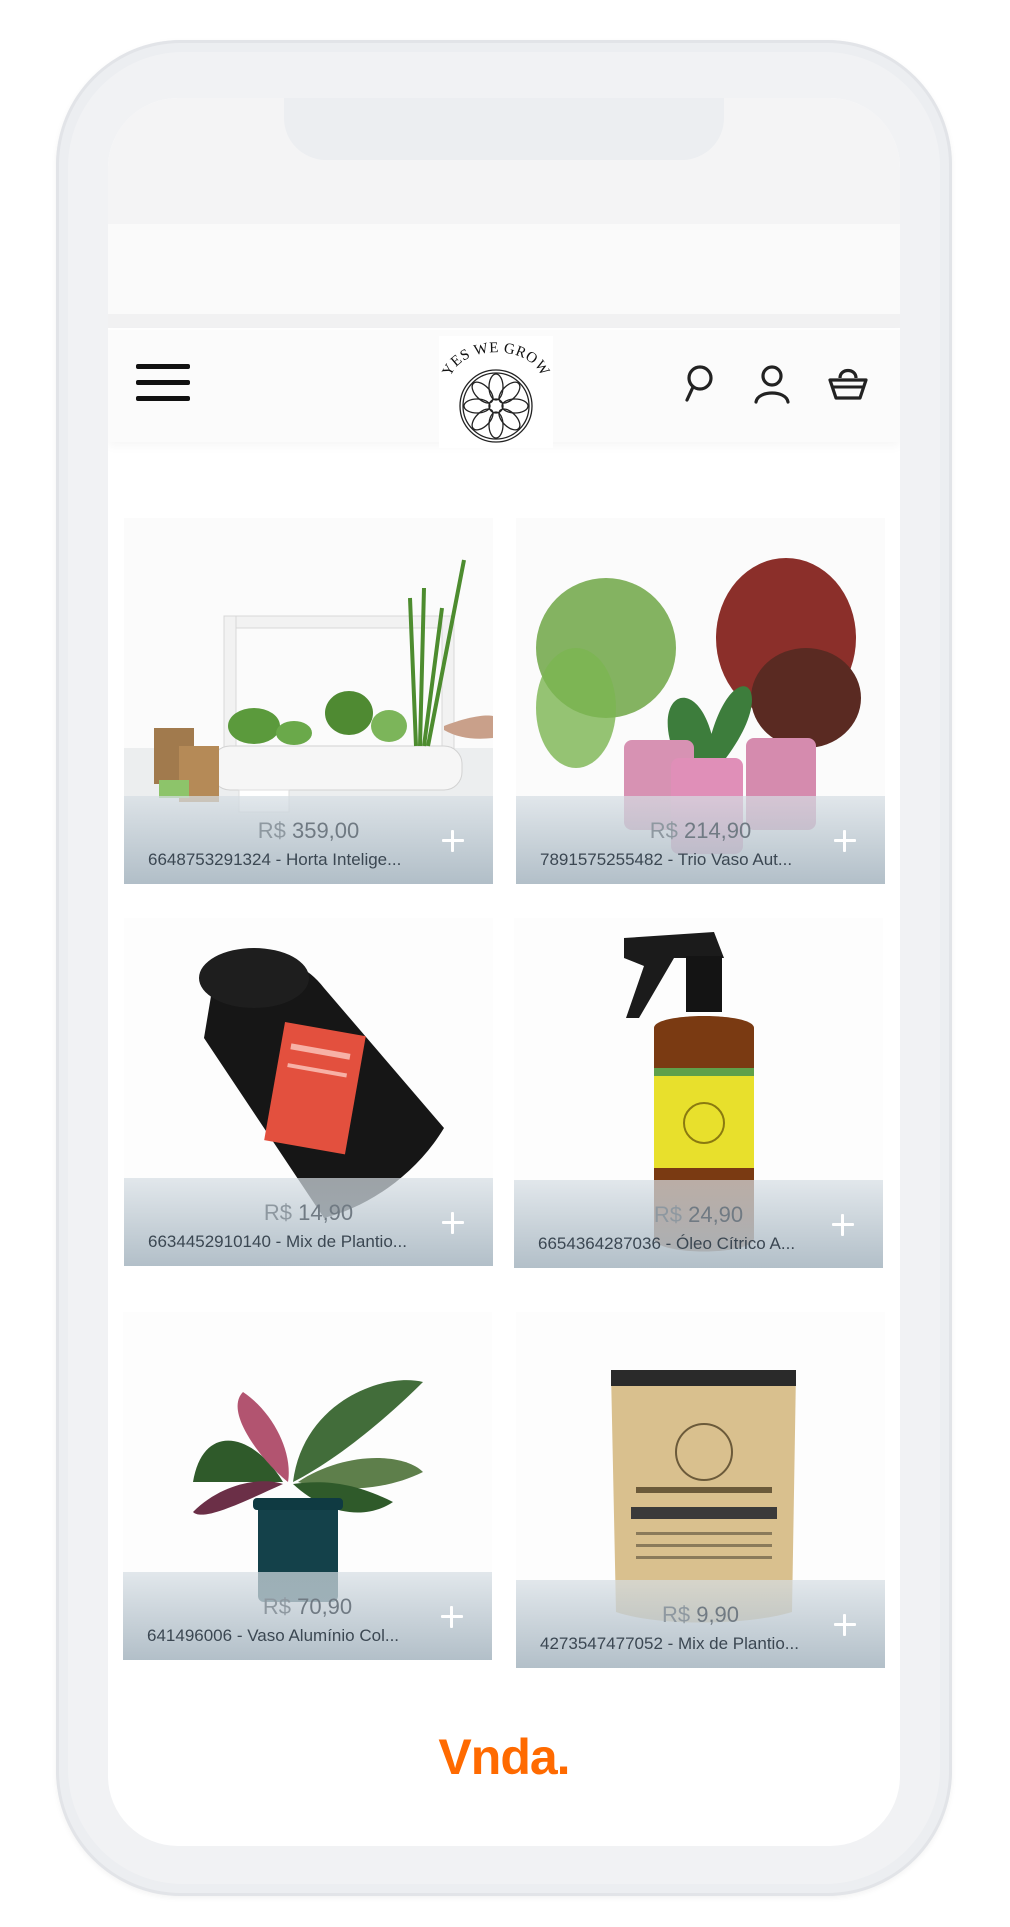 This screenshot has height=1927, width=1010. What do you see at coordinates (164, 384) in the screenshot?
I see `hamburger-menu-icon` at bounding box center [164, 384].